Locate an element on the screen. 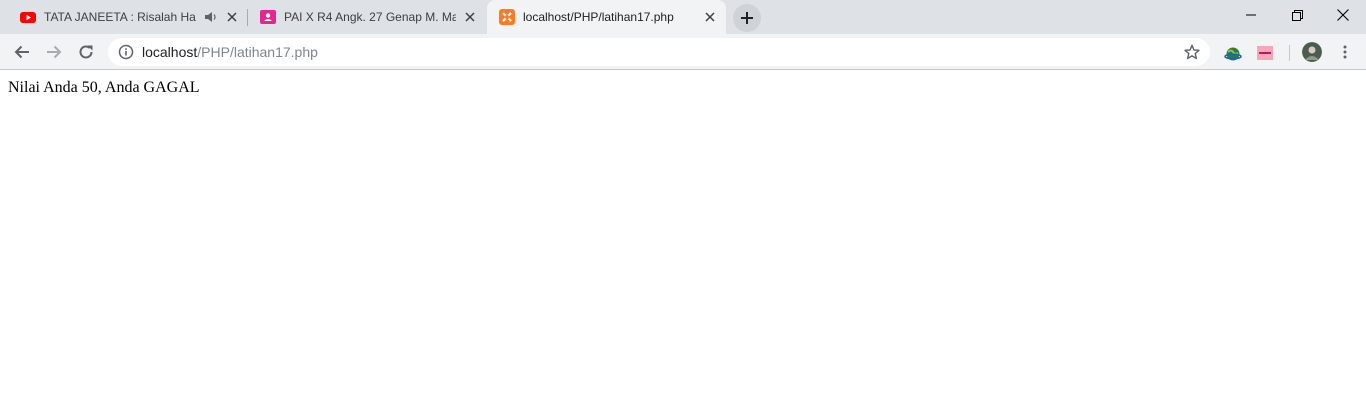 The height and width of the screenshot is (411, 1366). restore-icon is located at coordinates (1297, 15).